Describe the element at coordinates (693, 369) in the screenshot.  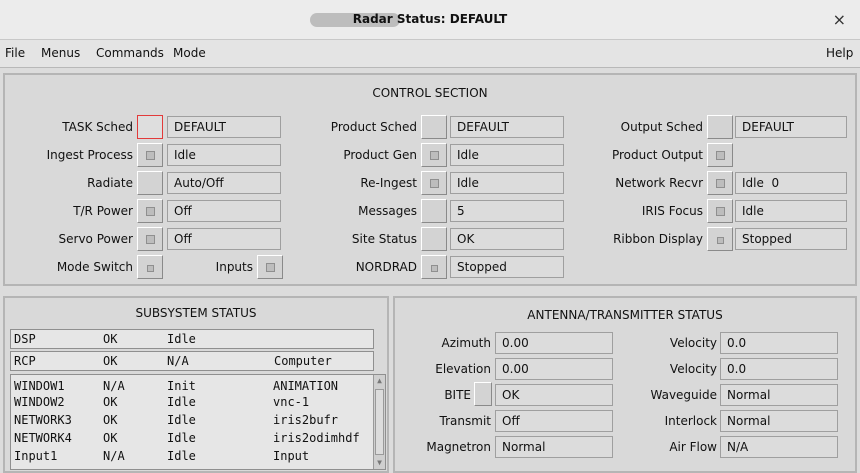
I see `velocity-2-label: Velocity` at that location.